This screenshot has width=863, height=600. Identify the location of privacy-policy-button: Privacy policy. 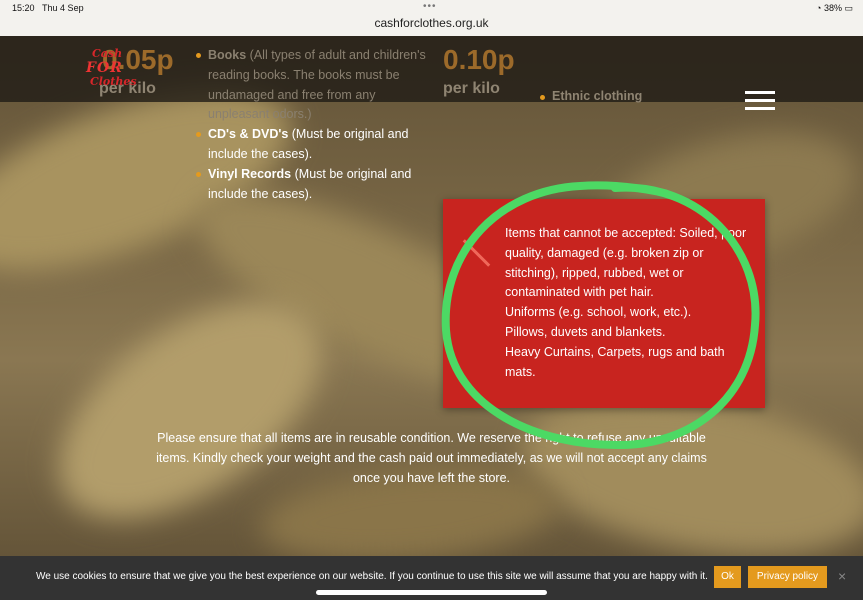
(787, 577).